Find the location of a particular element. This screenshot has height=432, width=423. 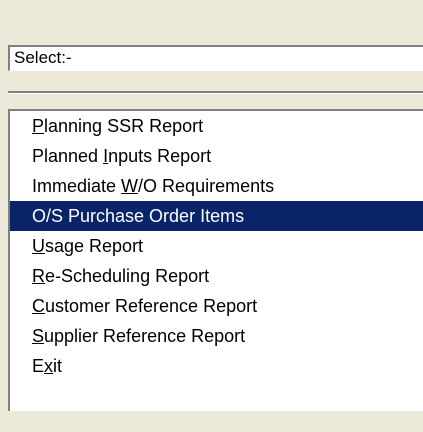

menu-item-planned-inputs-report: Planned Inputs Report is located at coordinates (216, 156).